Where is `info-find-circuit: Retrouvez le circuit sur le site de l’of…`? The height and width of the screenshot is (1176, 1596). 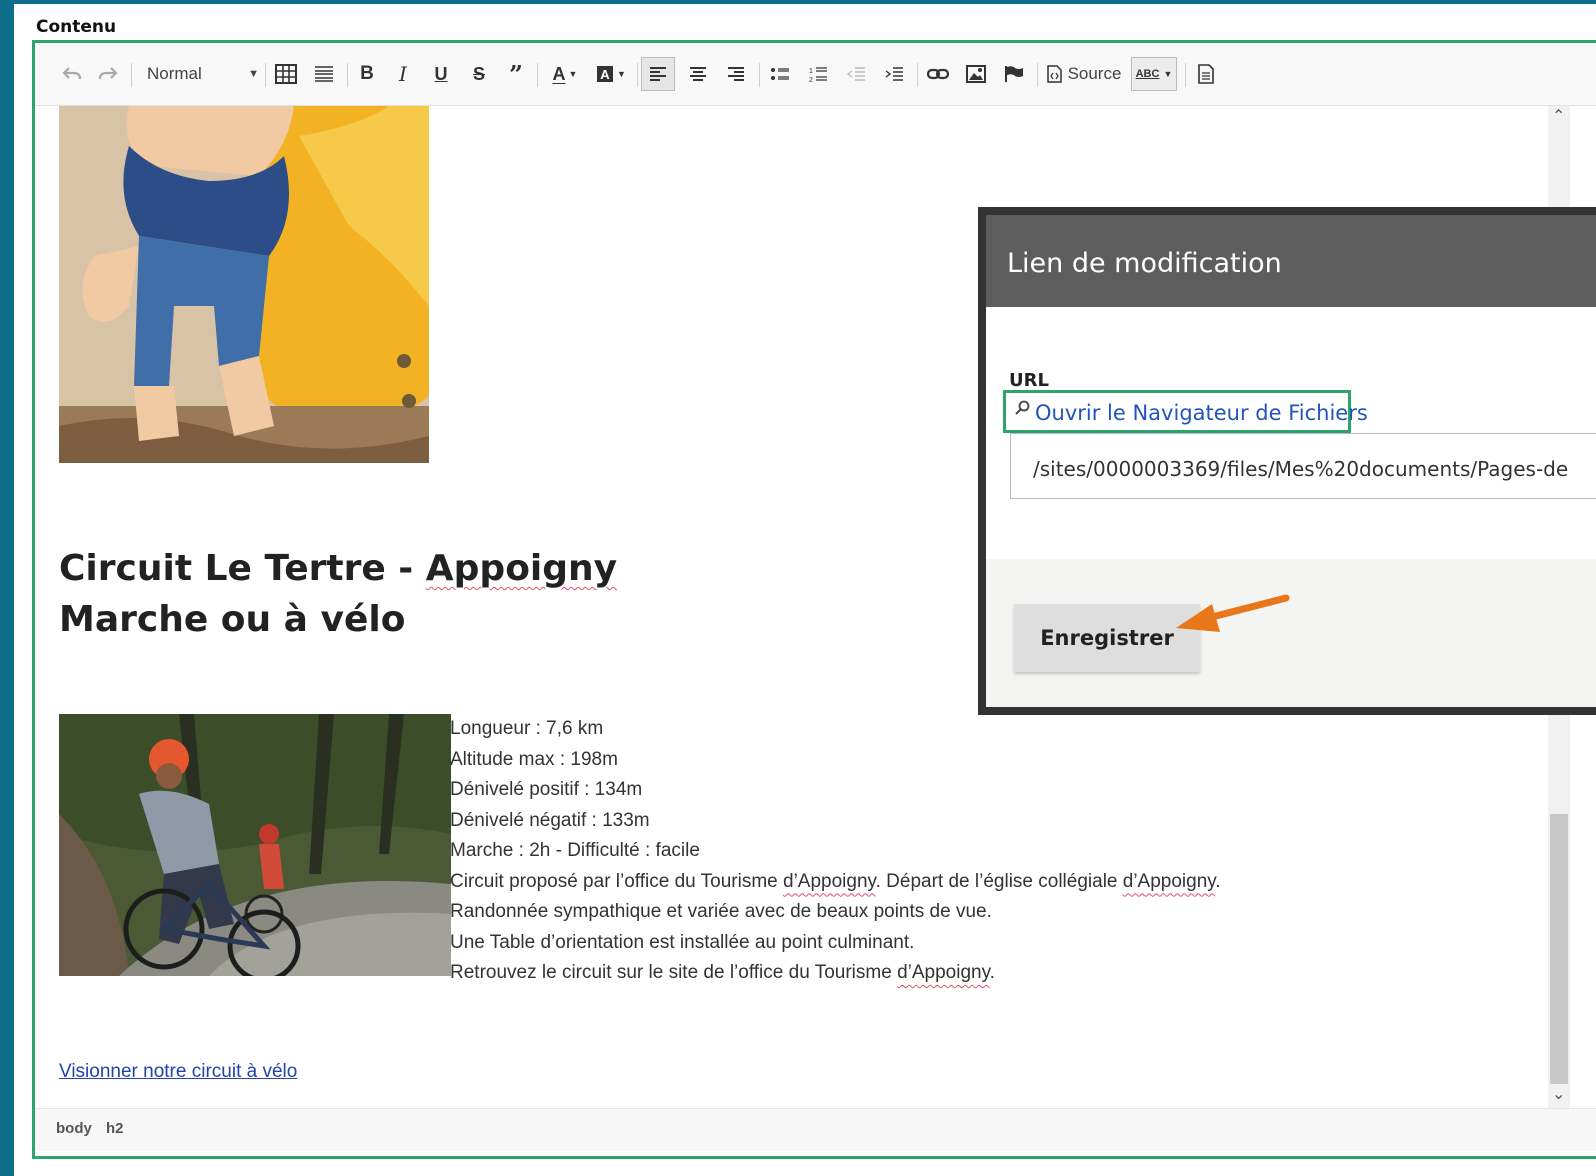 info-find-circuit: Retrouvez le circuit sur le site de l’of… is located at coordinates (722, 972).